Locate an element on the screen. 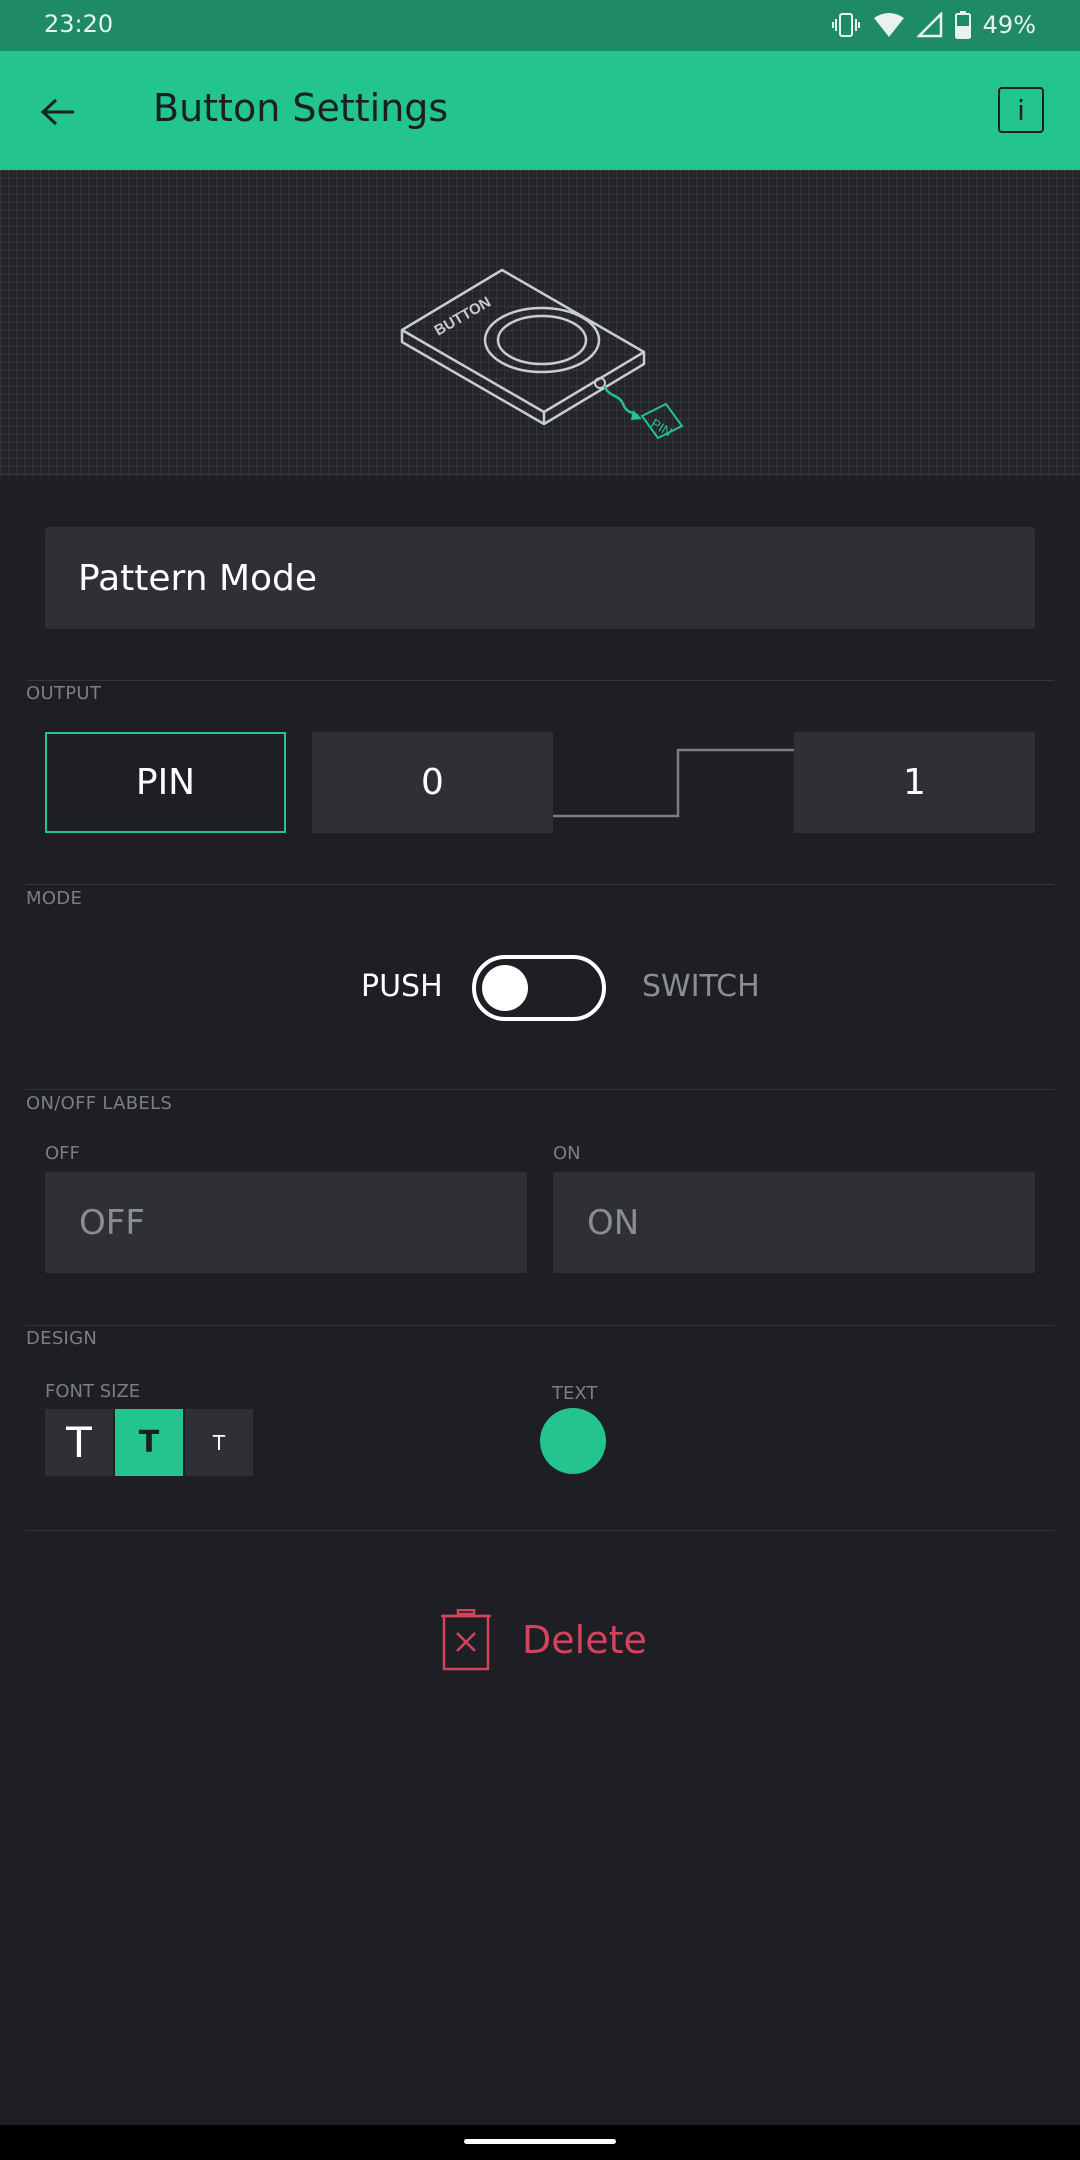 The image size is (1080, 2160). back-button is located at coordinates (58, 112).